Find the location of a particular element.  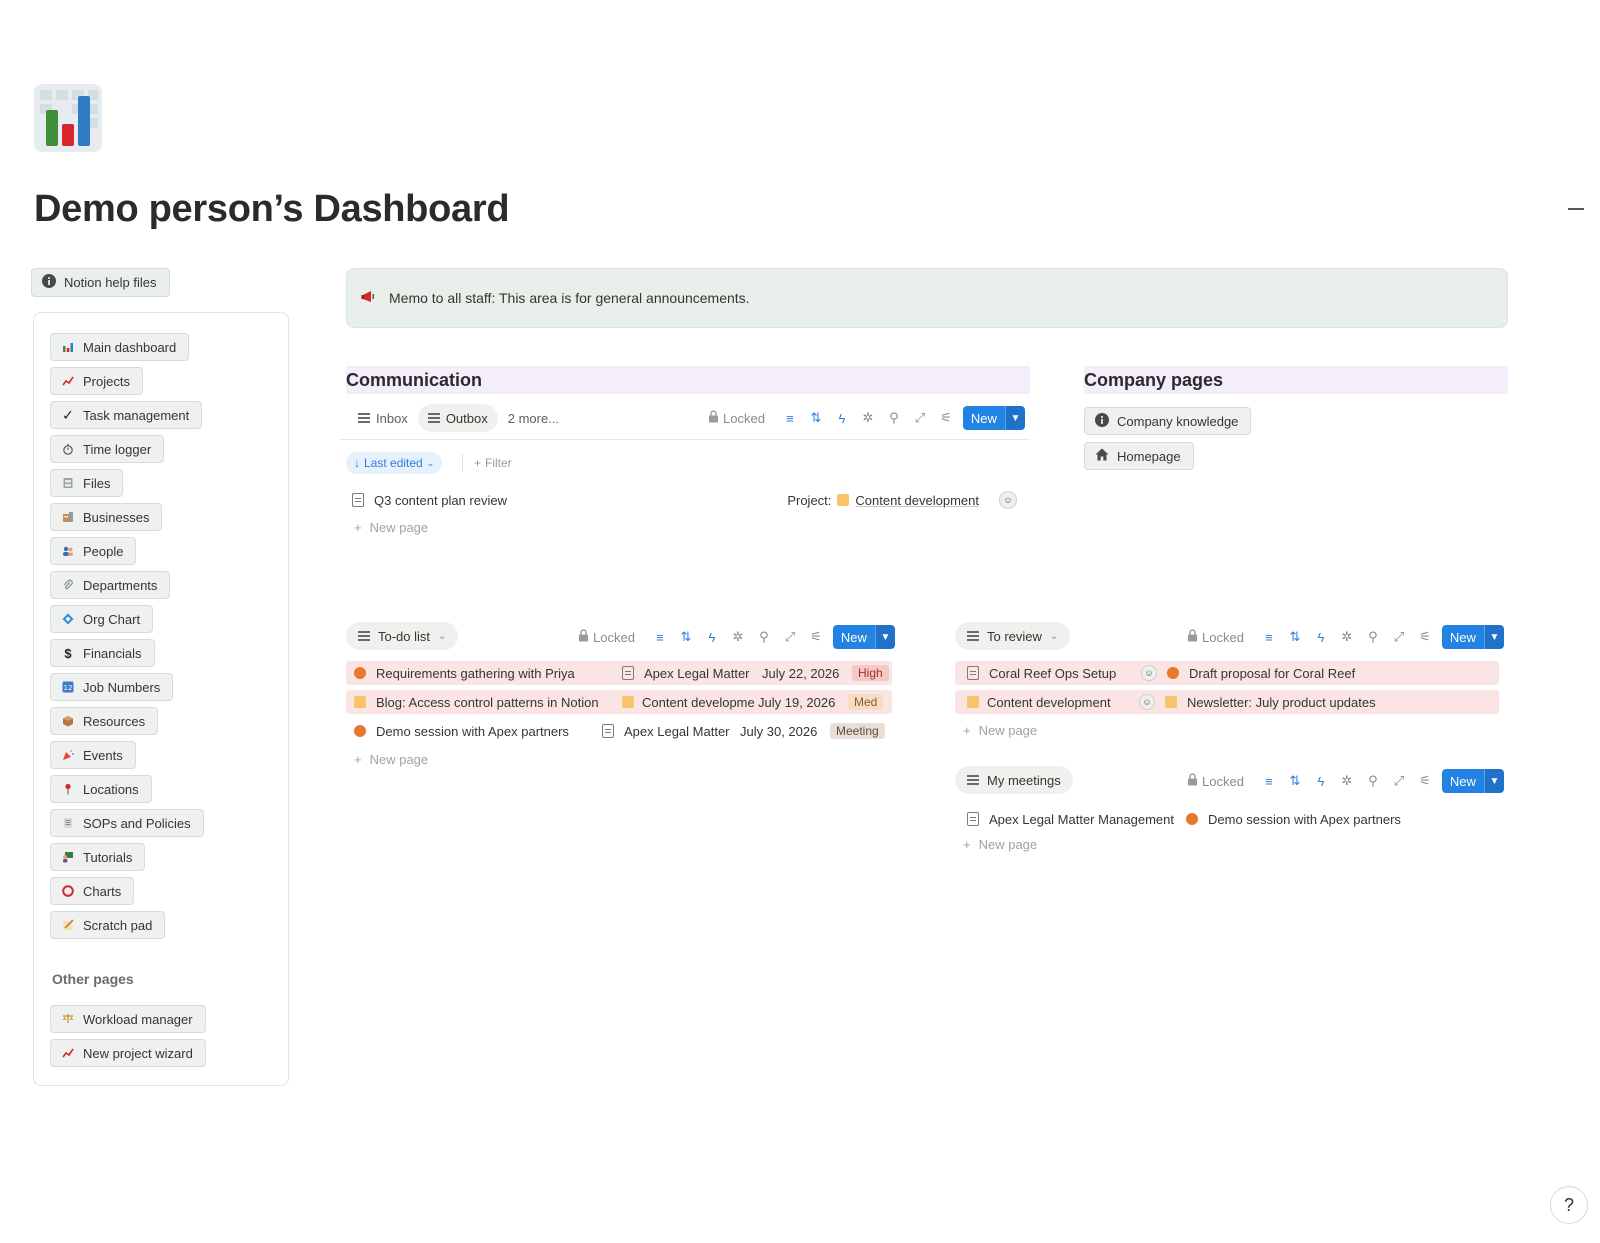

page-icon is located at coordinates (68, 118).